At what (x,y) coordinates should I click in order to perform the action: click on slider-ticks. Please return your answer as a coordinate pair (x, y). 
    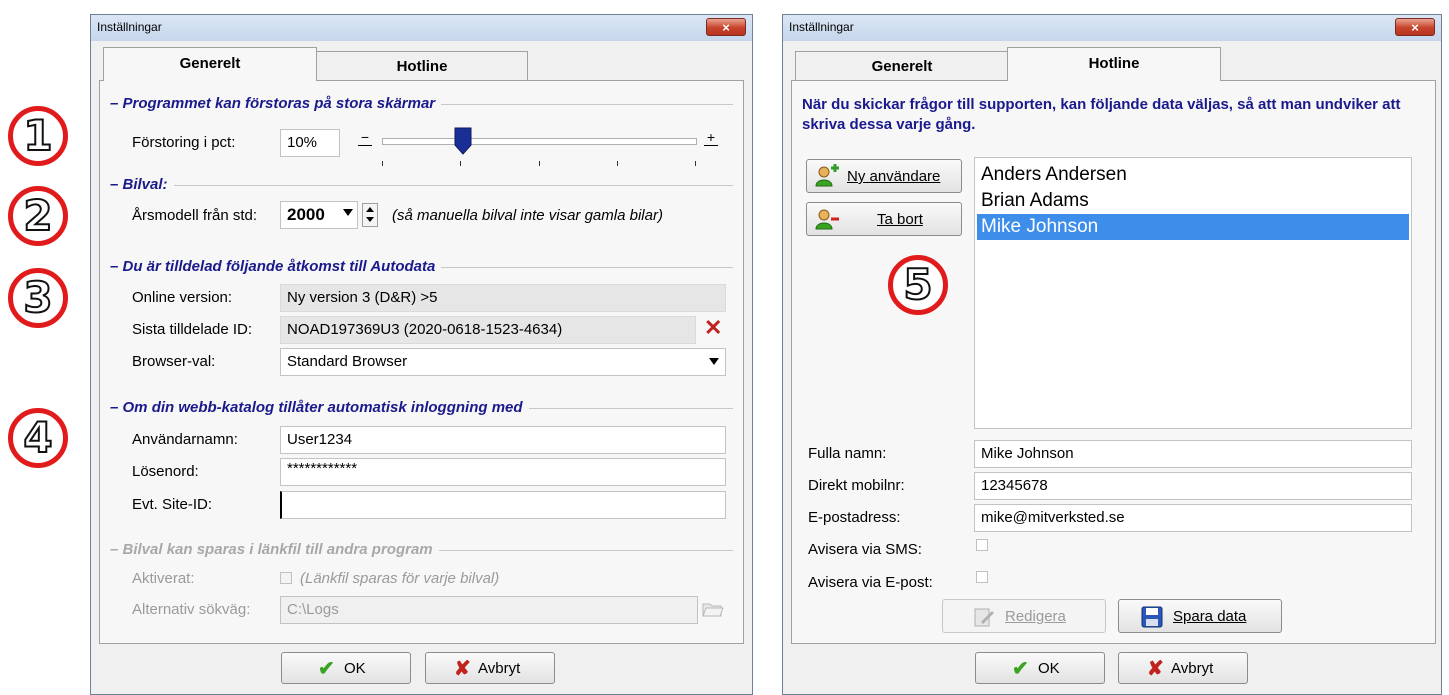
    Looking at the image, I should click on (539, 164).